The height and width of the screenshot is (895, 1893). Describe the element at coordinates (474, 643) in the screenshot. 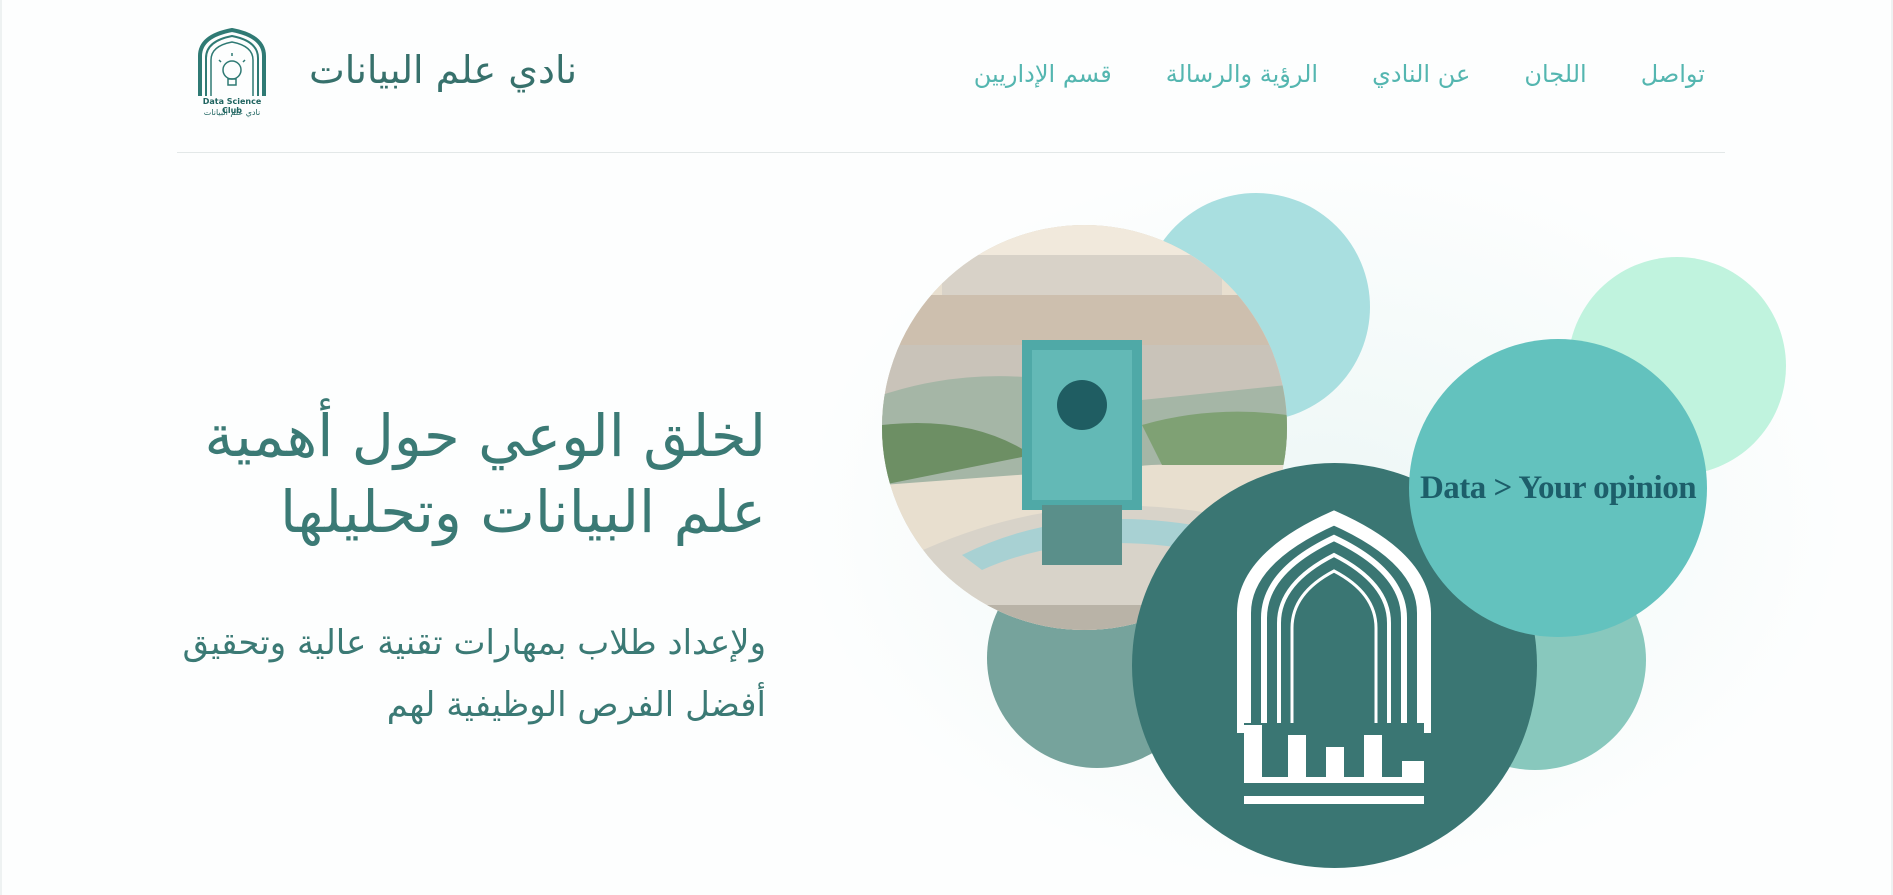

I see `hero-subtitle-line-1: ولإعداد طلاب بمهارات تقنية عالية وتحقيق` at that location.